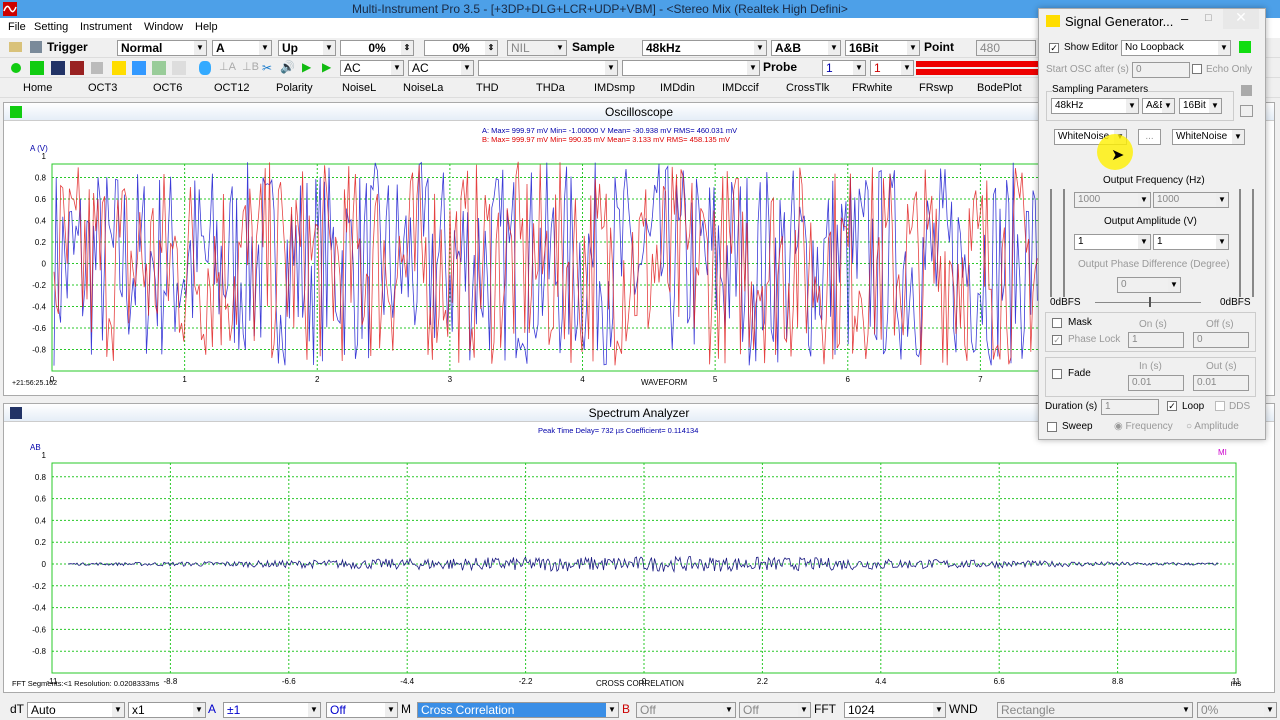  Describe the element at coordinates (307, 48) in the screenshot. I see `trigger-edge-select: Up ▼` at that location.